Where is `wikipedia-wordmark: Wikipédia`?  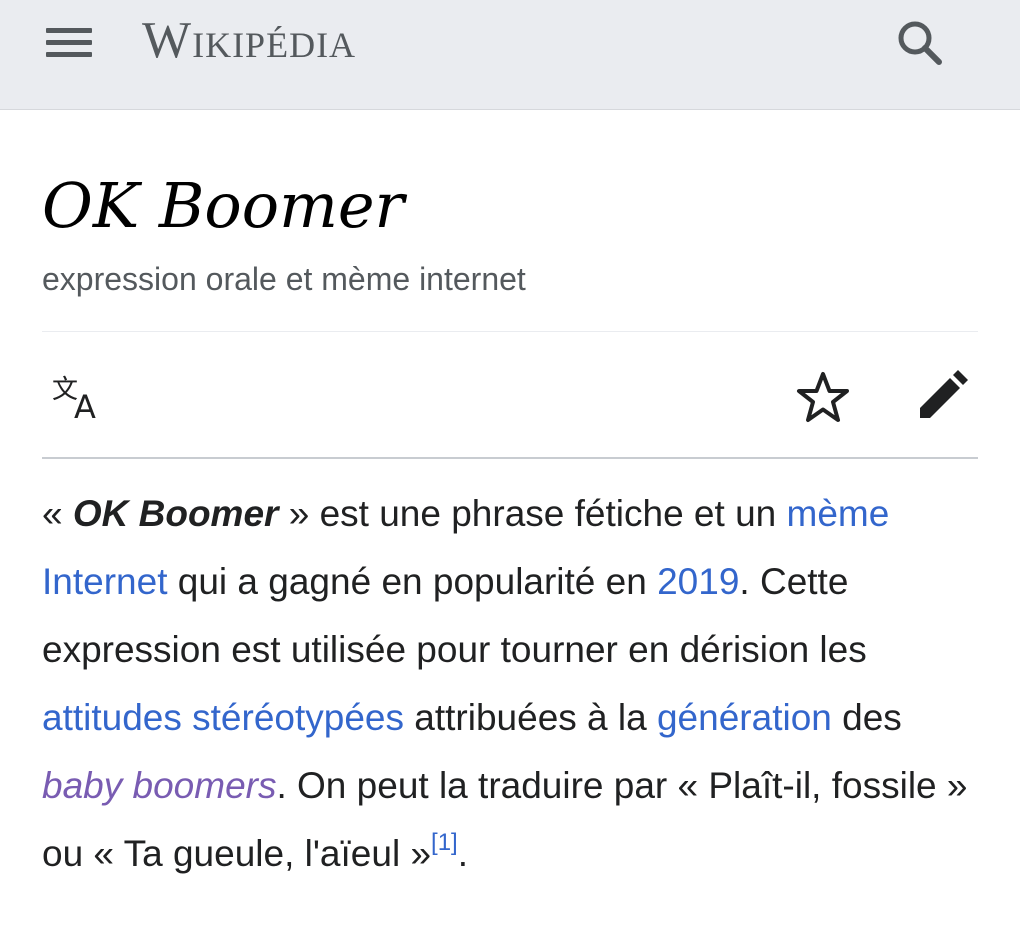 wikipedia-wordmark: Wikipédia is located at coordinates (249, 41).